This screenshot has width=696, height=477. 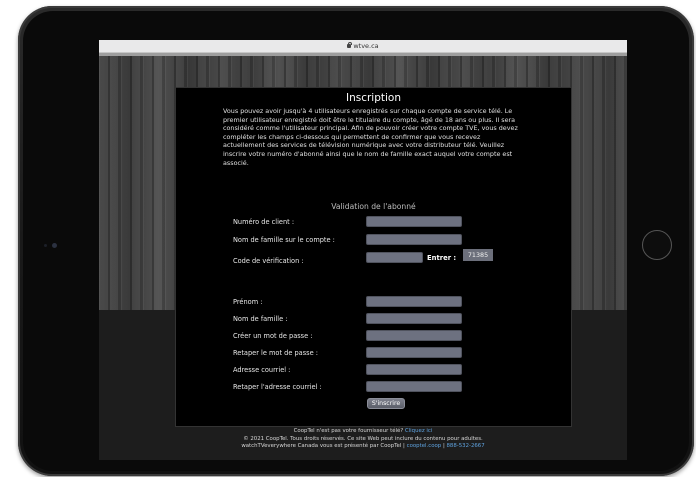 What do you see at coordinates (465, 446) in the screenshot?
I see `footer-phone-link: 888-532-2667` at bounding box center [465, 446].